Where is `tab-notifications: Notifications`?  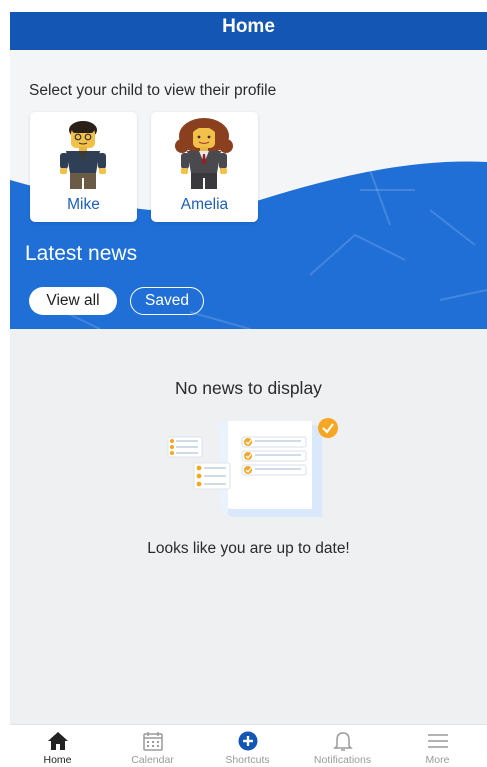 tab-notifications: Notifications is located at coordinates (342, 746).